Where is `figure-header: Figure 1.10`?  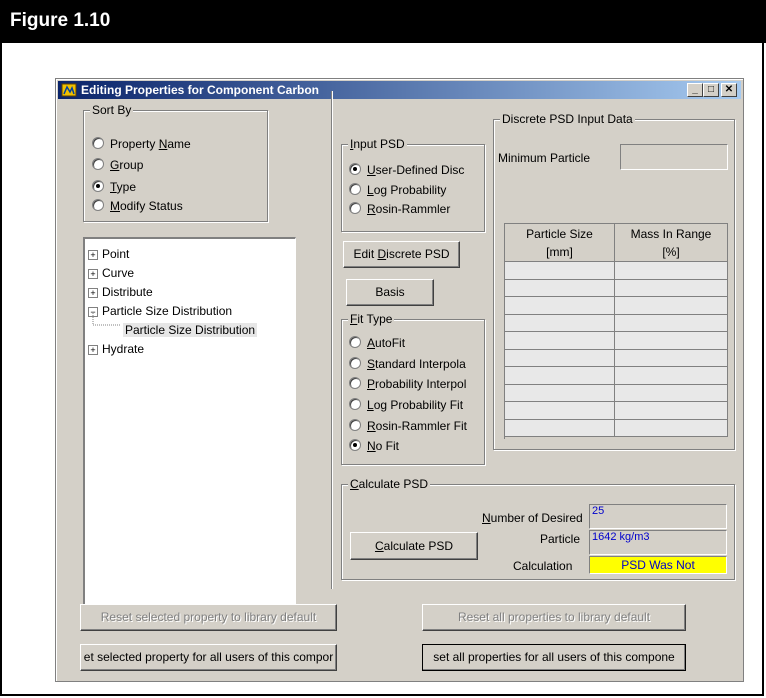 figure-header: Figure 1.10 is located at coordinates (383, 21).